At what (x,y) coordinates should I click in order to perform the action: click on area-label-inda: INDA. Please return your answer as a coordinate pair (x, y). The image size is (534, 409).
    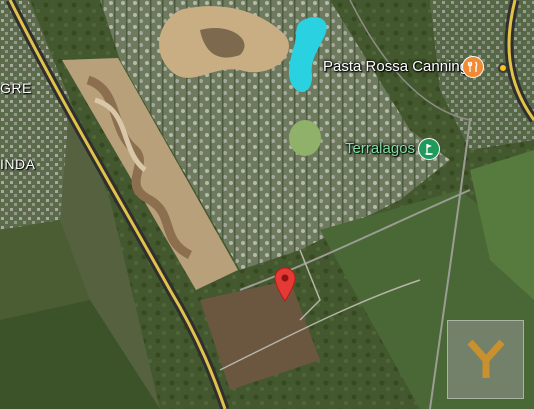
    Looking at the image, I should click on (18, 164).